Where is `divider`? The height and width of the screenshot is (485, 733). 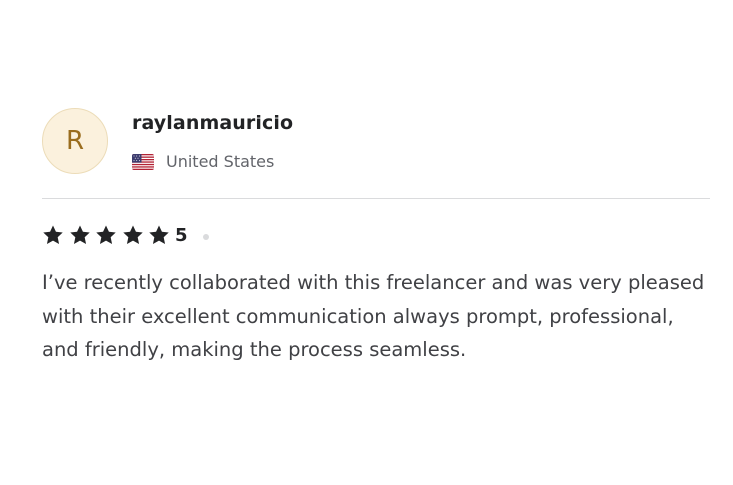
divider is located at coordinates (376, 198).